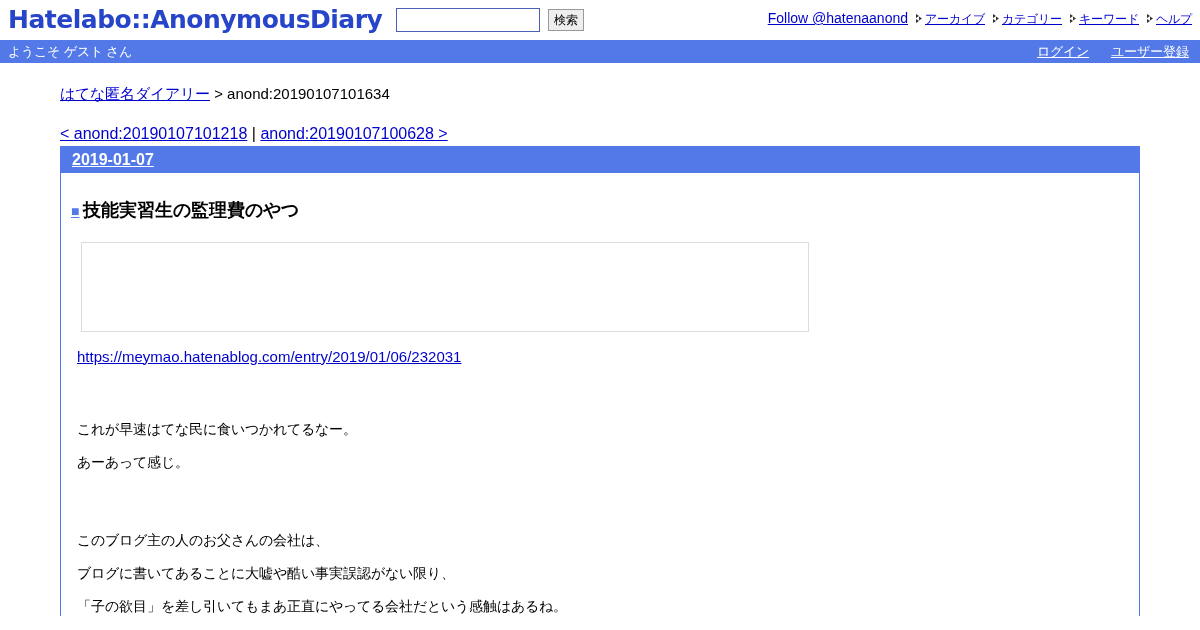 The height and width of the screenshot is (630, 1200). Describe the element at coordinates (135, 93) in the screenshot. I see `breadcrumb-link: はてな匿名ダイアリー` at that location.